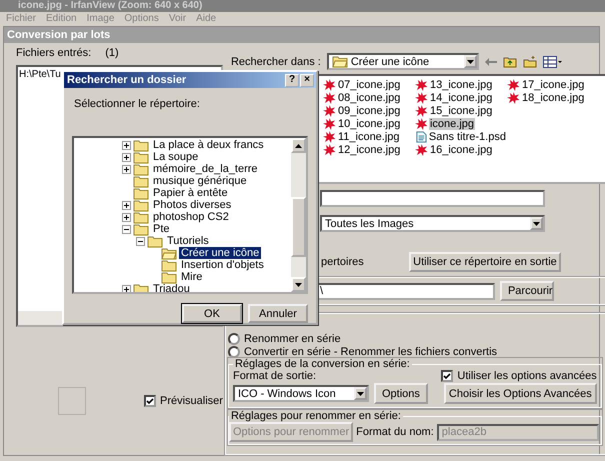 This screenshot has width=605, height=461. What do you see at coordinates (368, 136) in the screenshot?
I see `file-item: 11_icone.jpg` at bounding box center [368, 136].